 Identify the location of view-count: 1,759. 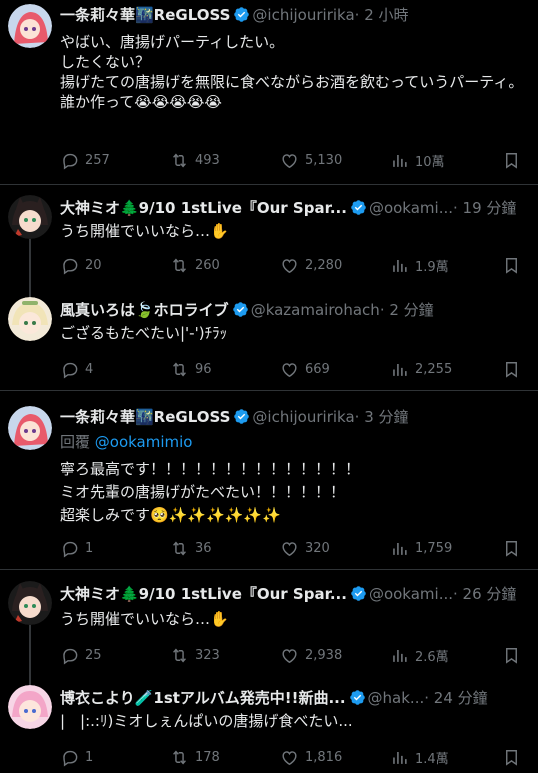
(434, 548).